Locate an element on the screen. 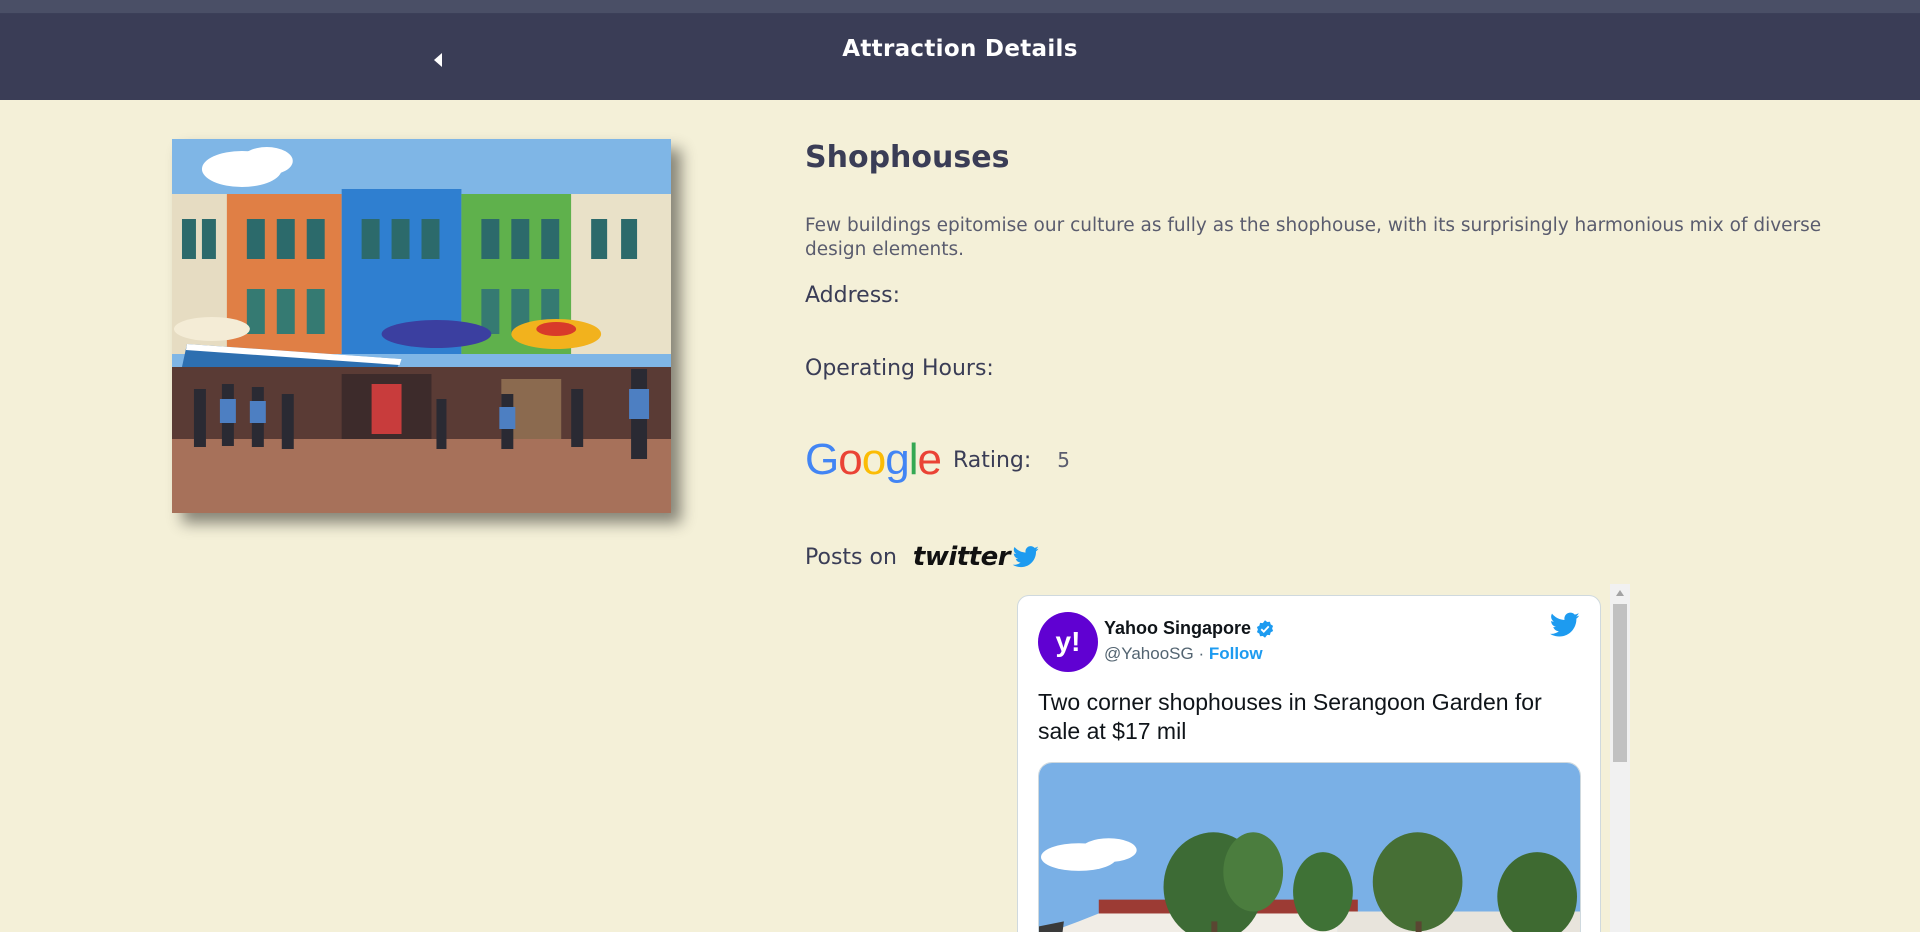  account-name: Yahoo Singapore is located at coordinates (1189, 628).